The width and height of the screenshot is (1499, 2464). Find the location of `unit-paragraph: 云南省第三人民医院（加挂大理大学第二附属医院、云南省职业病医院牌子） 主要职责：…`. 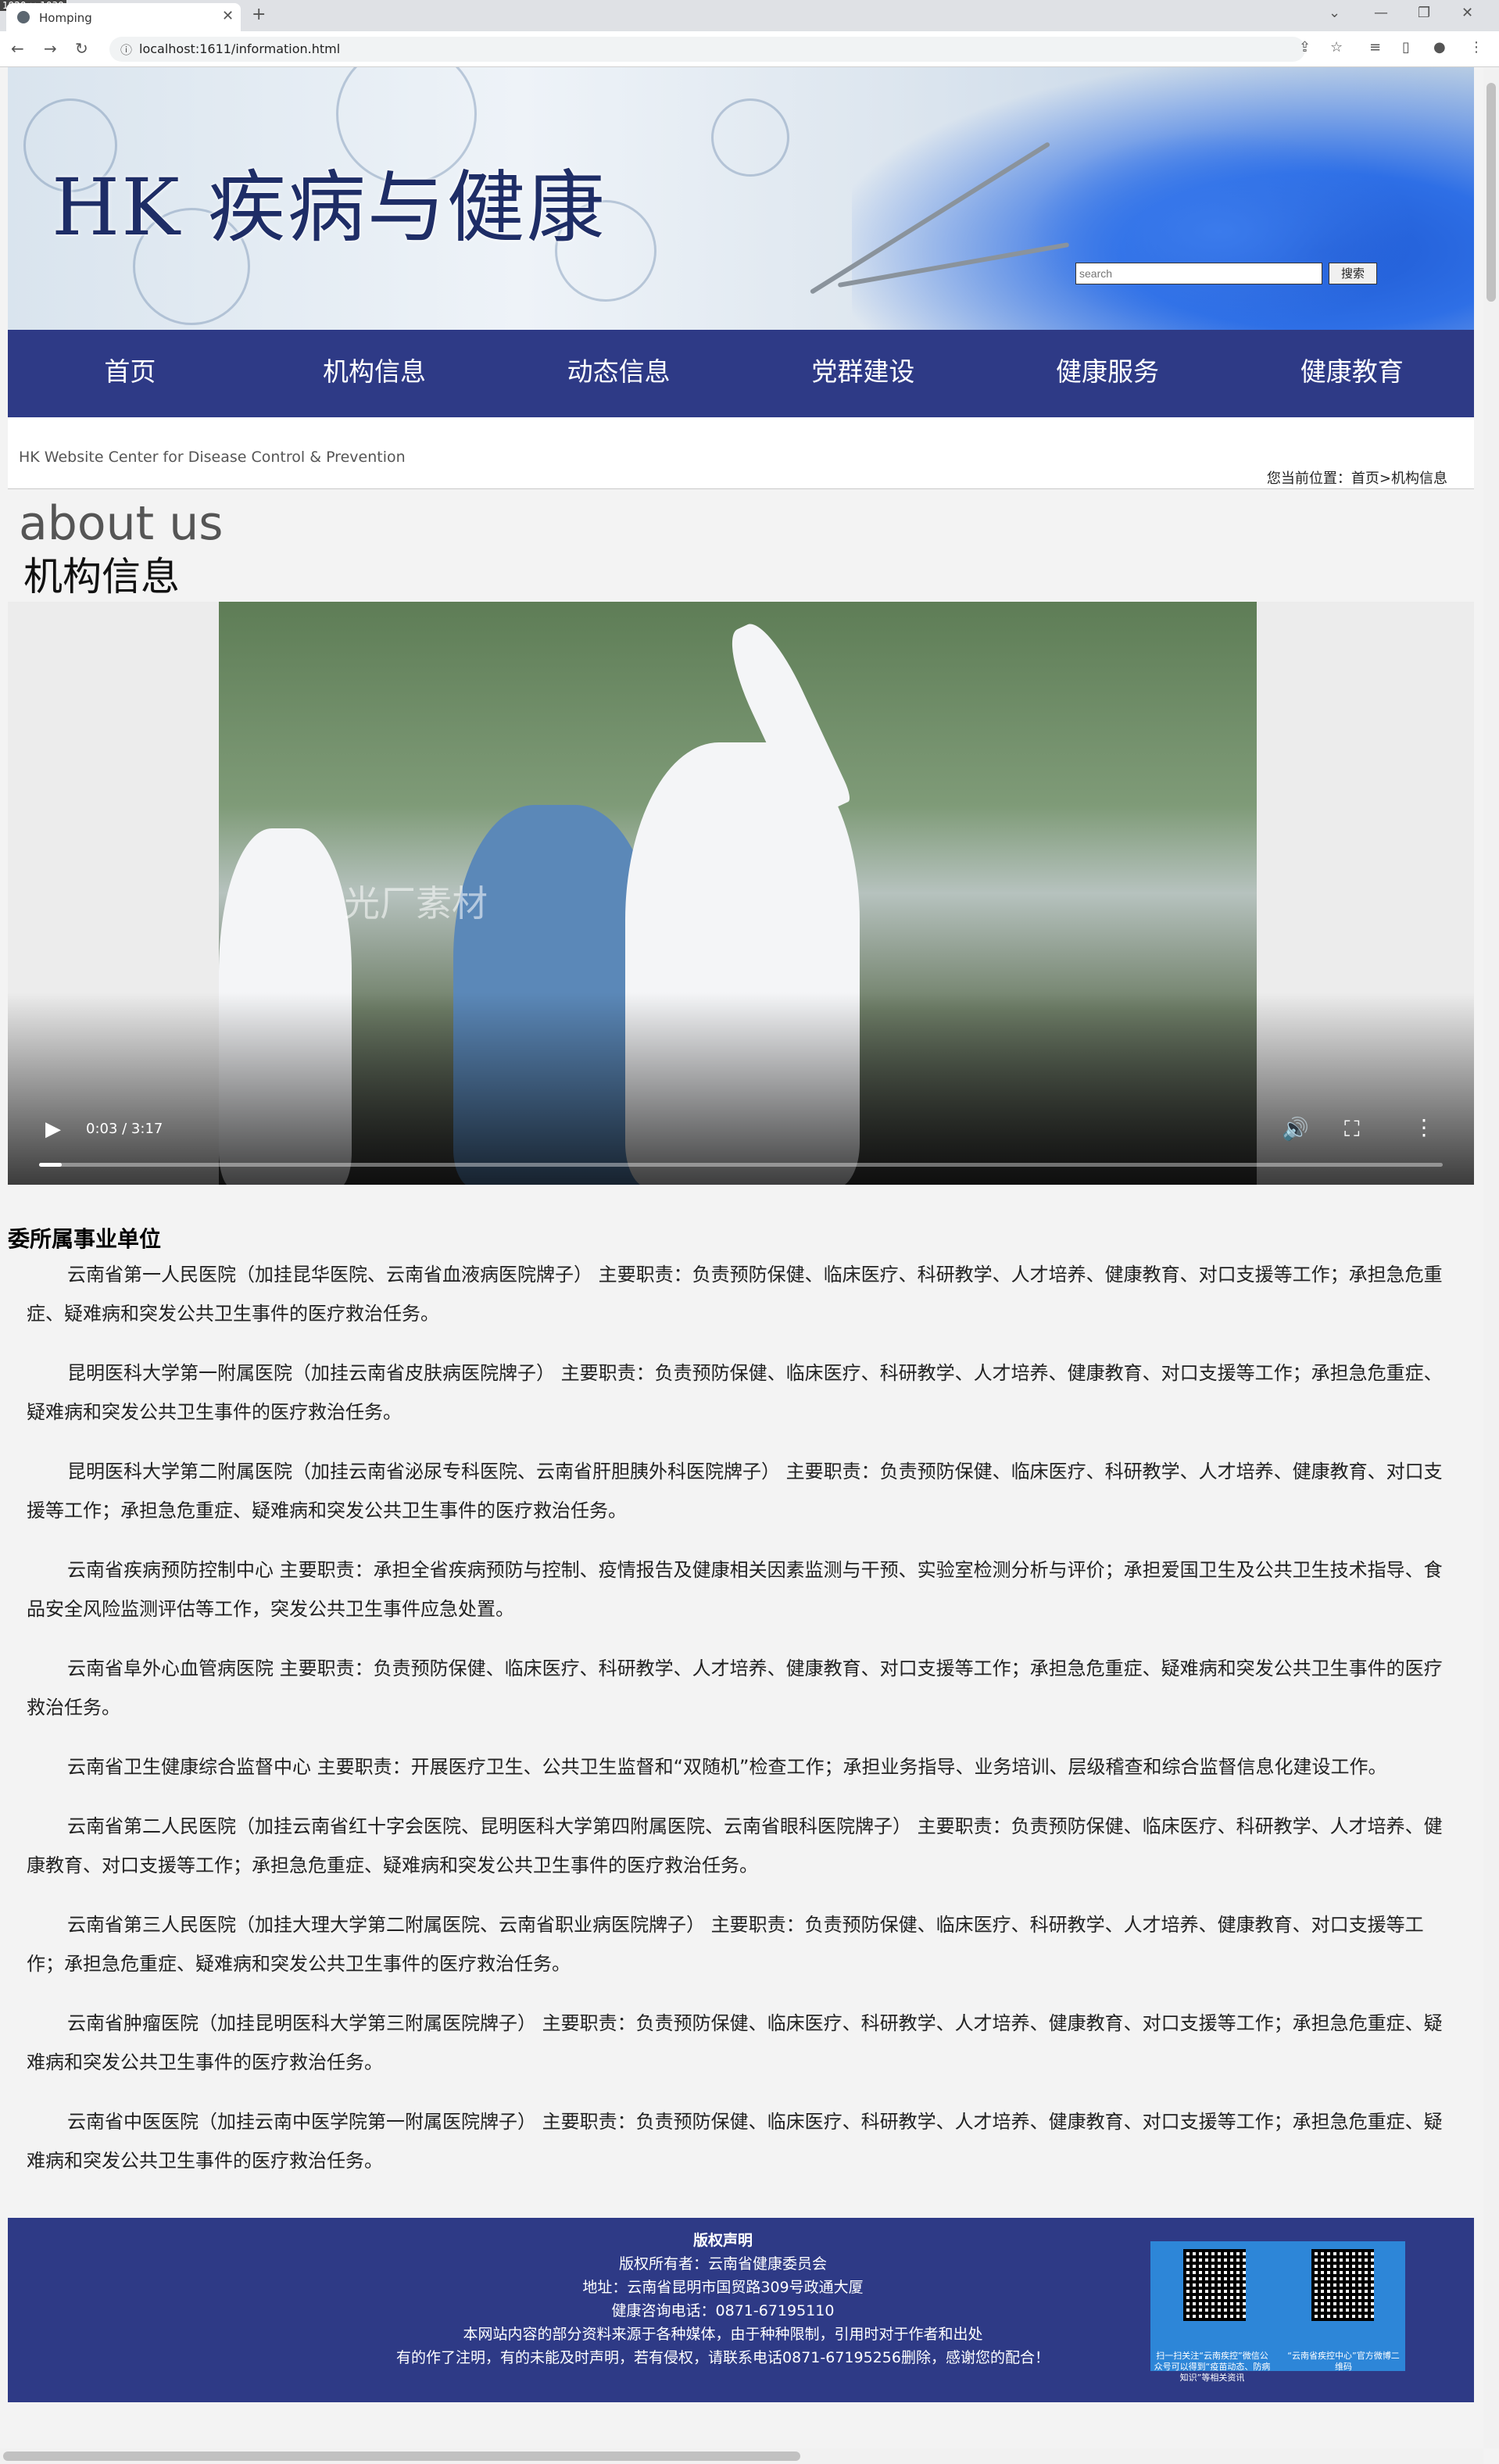

unit-paragraph: 云南省第三人民医院（加挂大理大学第二附属医院、云南省职业病医院牌子） 主要职责：… is located at coordinates (725, 1944).